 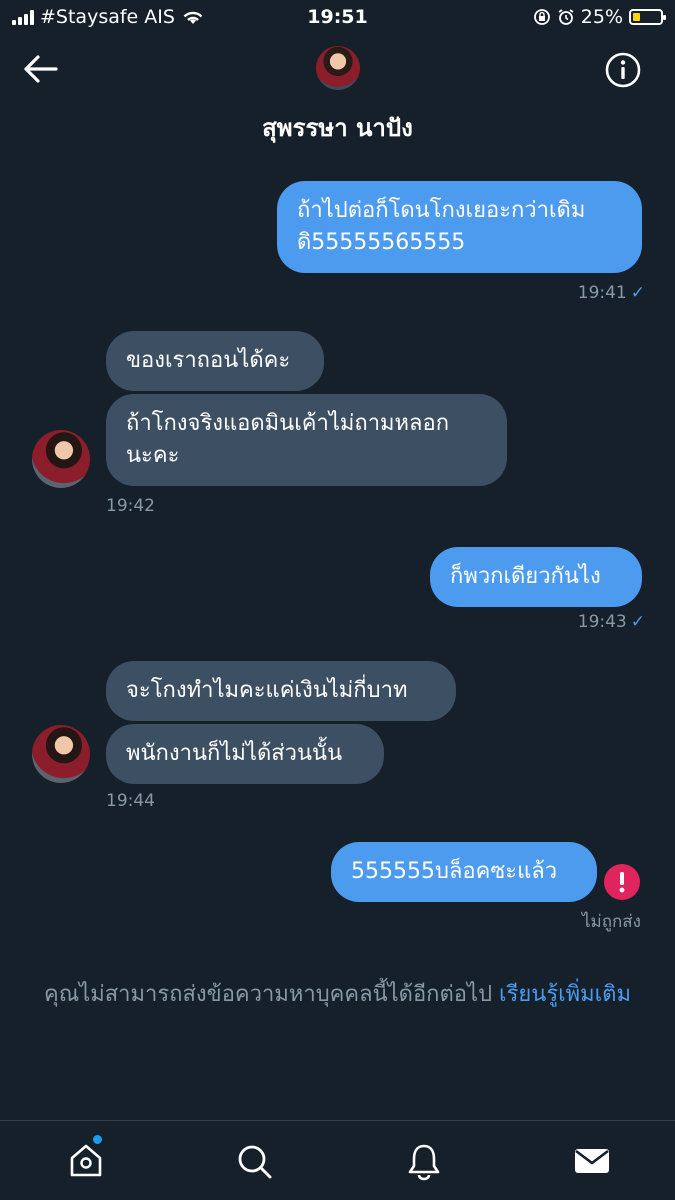 I want to click on message-bubble-received: พนักงานก็ไม่ได้ส่วนนั้น, so click(x=245, y=754).